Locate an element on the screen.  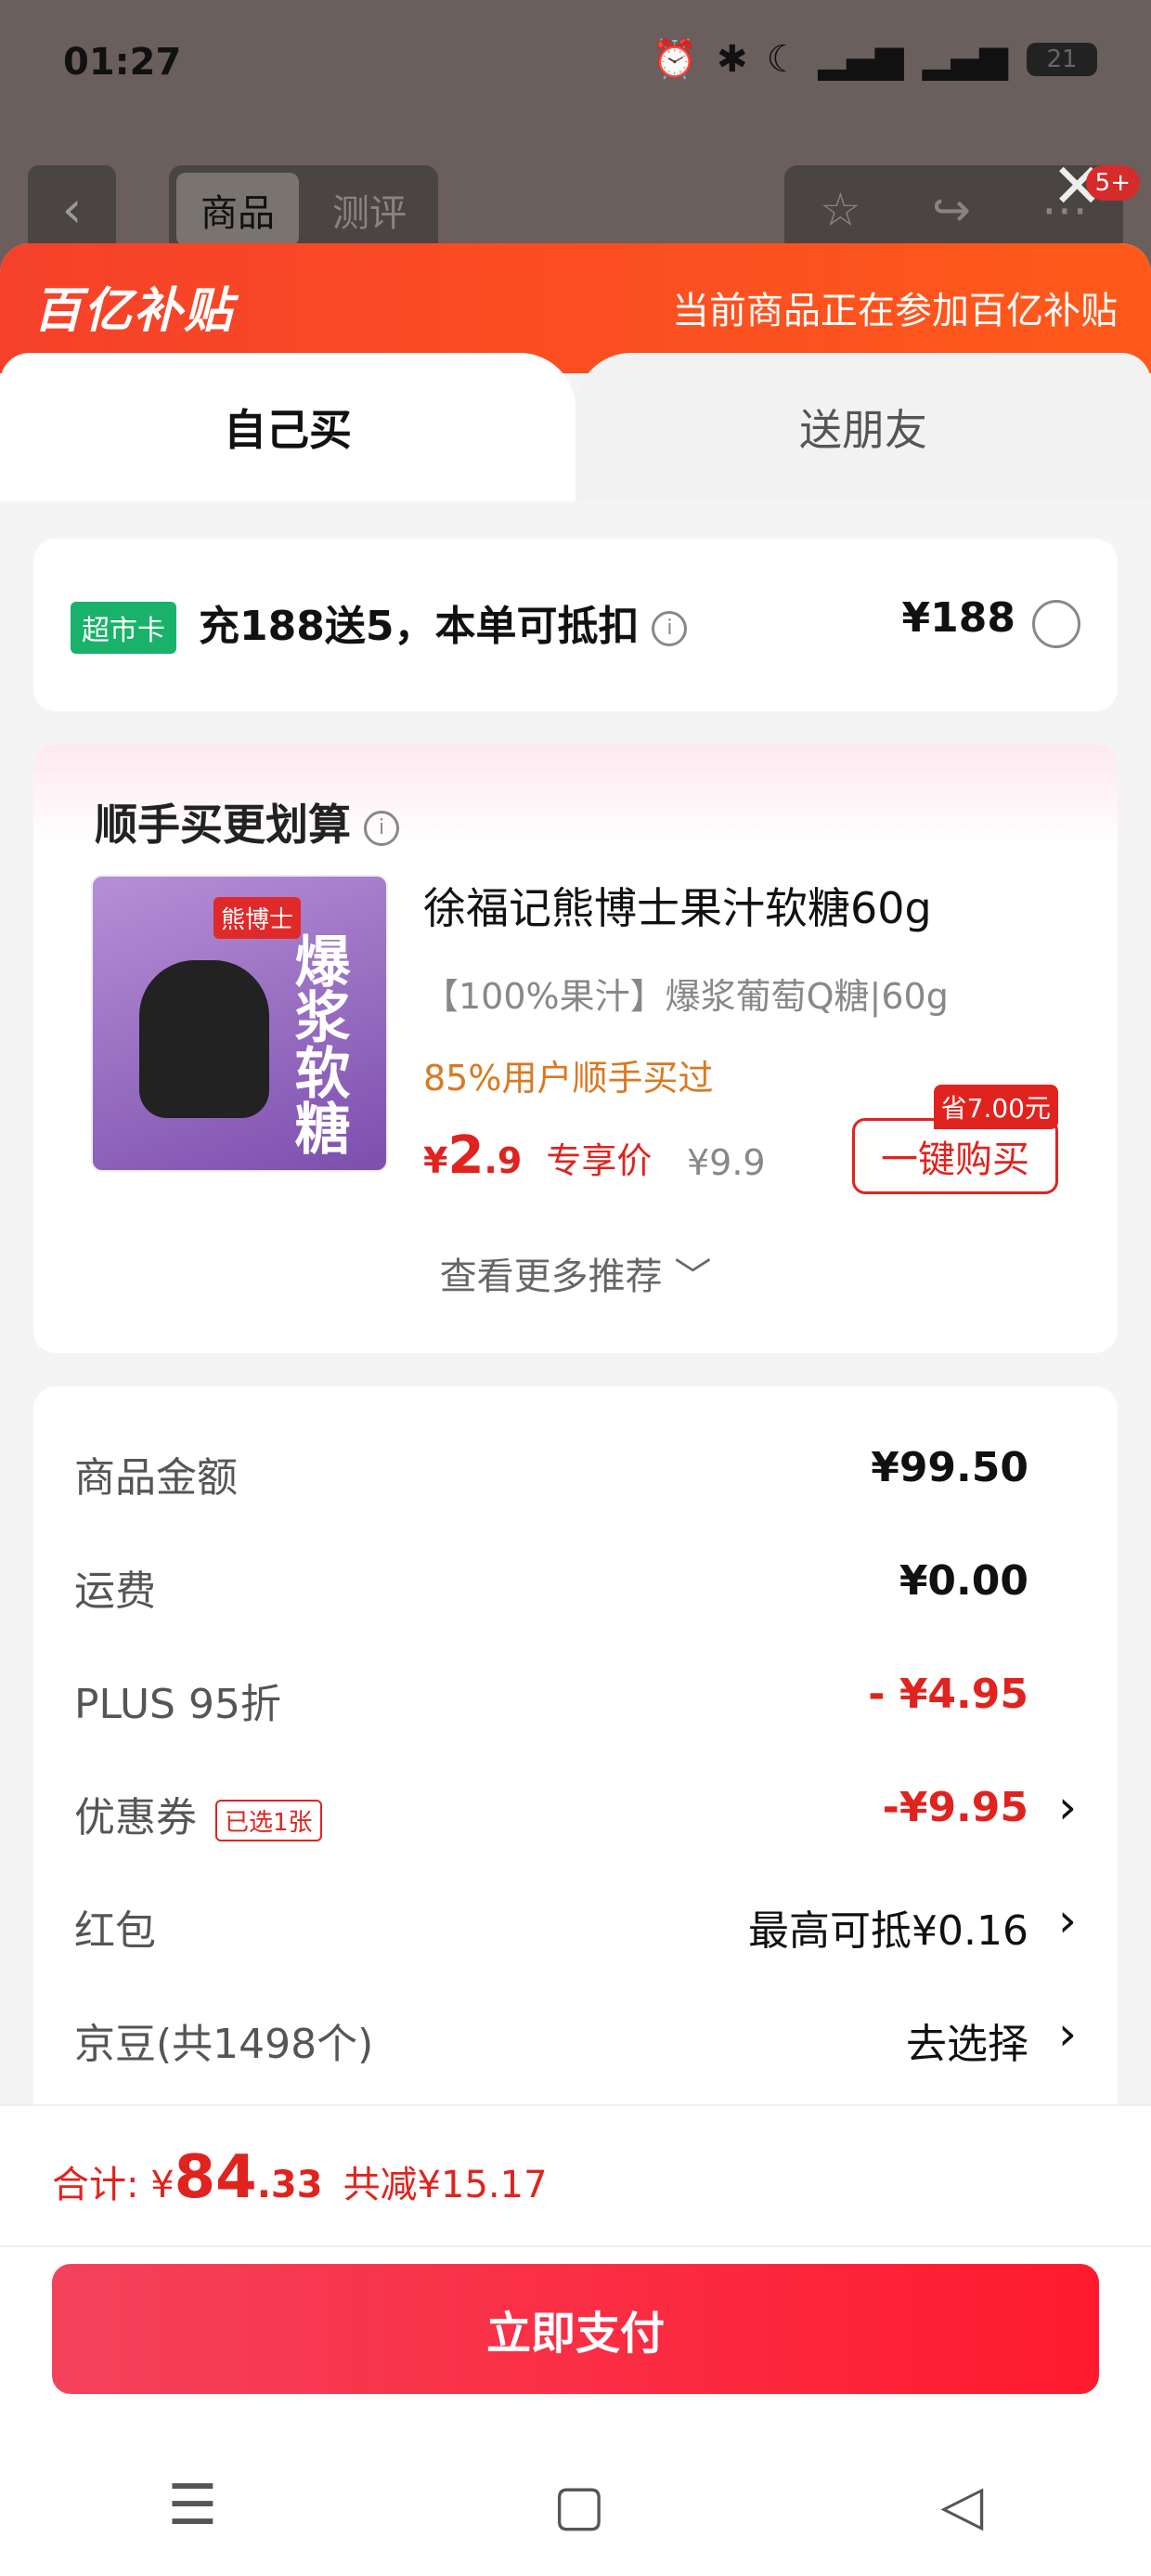
one-click-buy-button: 一键购买 is located at coordinates (955, 1156).